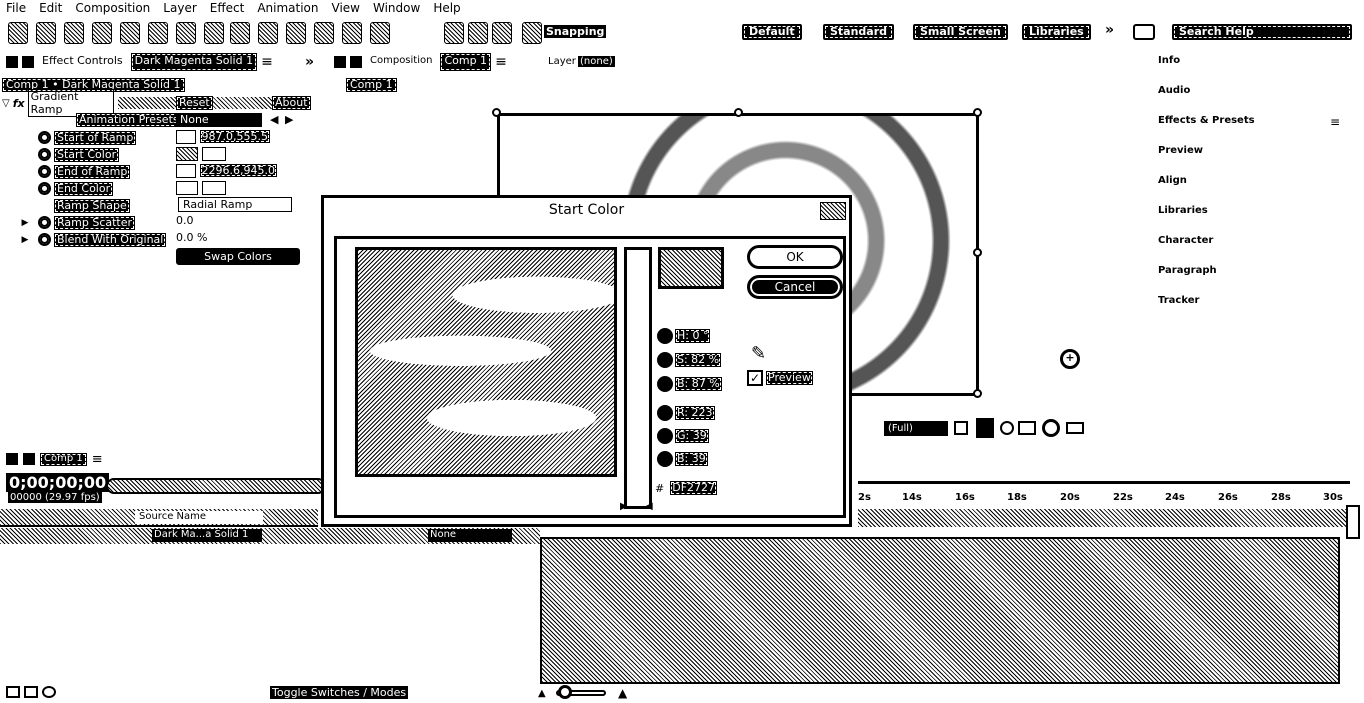  What do you see at coordinates (238, 256) in the screenshot?
I see `swap-colors-button: Swap Colors` at bounding box center [238, 256].